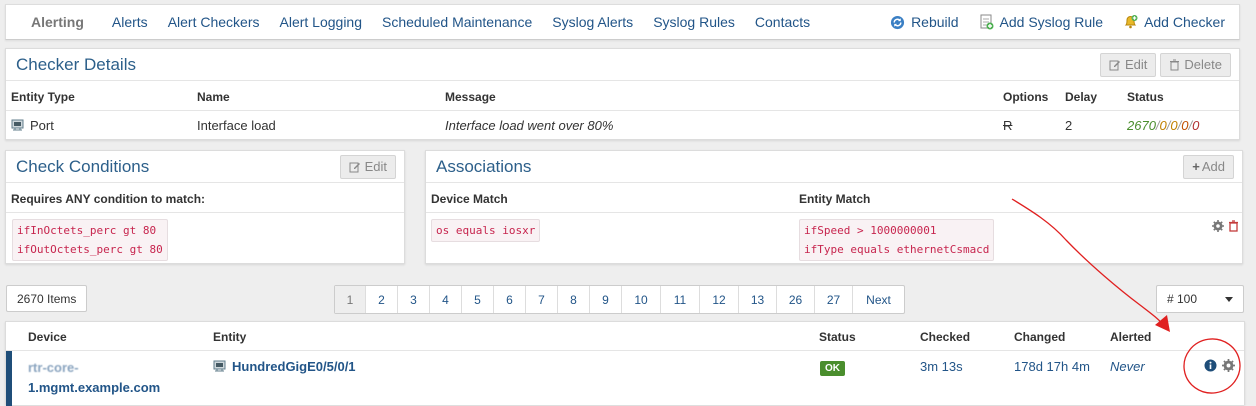  I want to click on page-6: 6, so click(510, 299).